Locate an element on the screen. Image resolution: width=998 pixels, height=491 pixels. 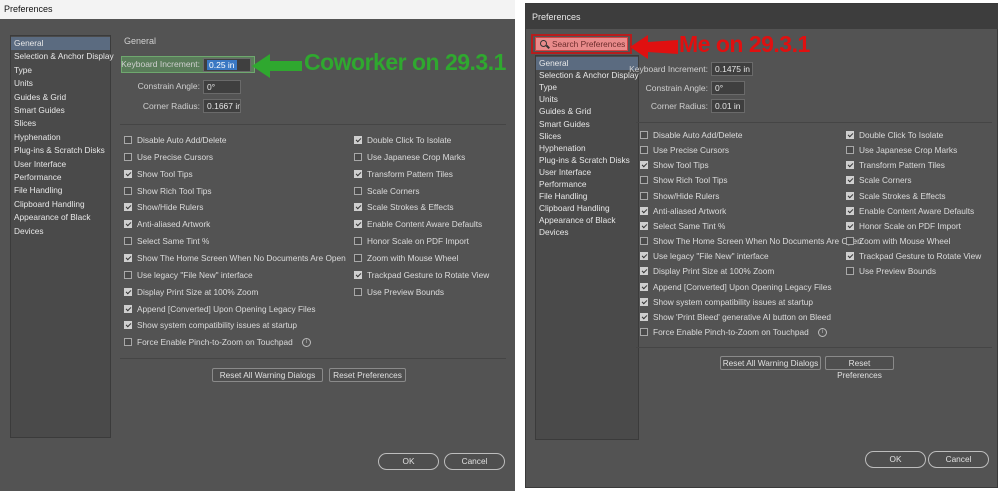
keyboard-increment-input: 0.1475 in is located at coordinates (732, 69).